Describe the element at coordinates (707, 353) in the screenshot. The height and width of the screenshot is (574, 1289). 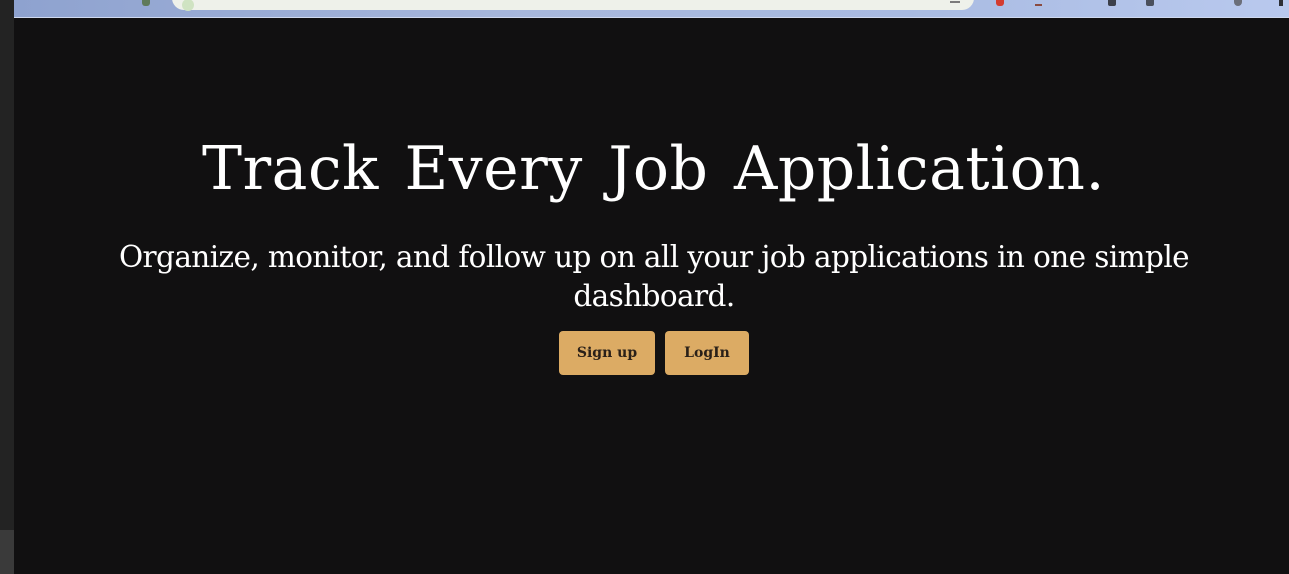
I see `login-button: LogIn` at that location.